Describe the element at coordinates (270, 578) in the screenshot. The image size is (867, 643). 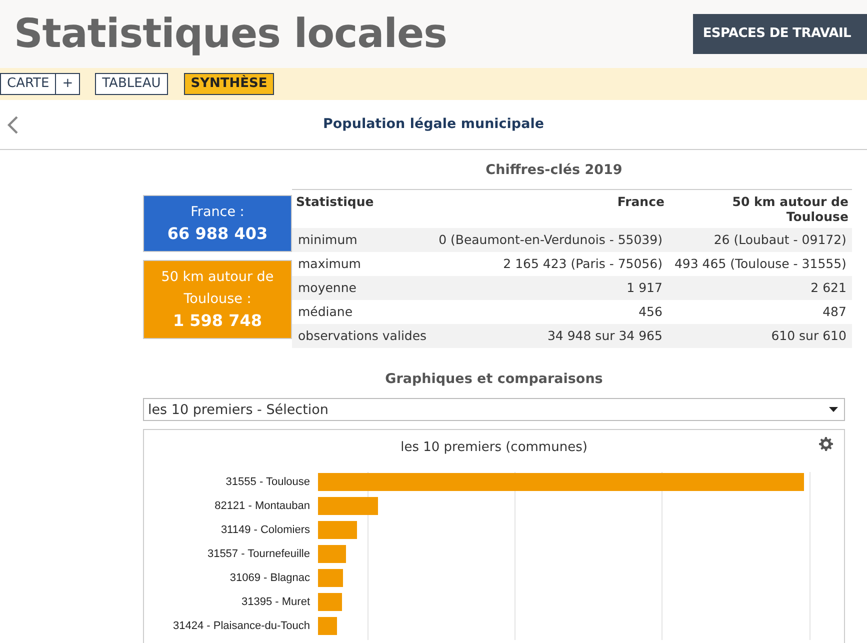
I see `bar-label: 31069 - Blagnac` at that location.